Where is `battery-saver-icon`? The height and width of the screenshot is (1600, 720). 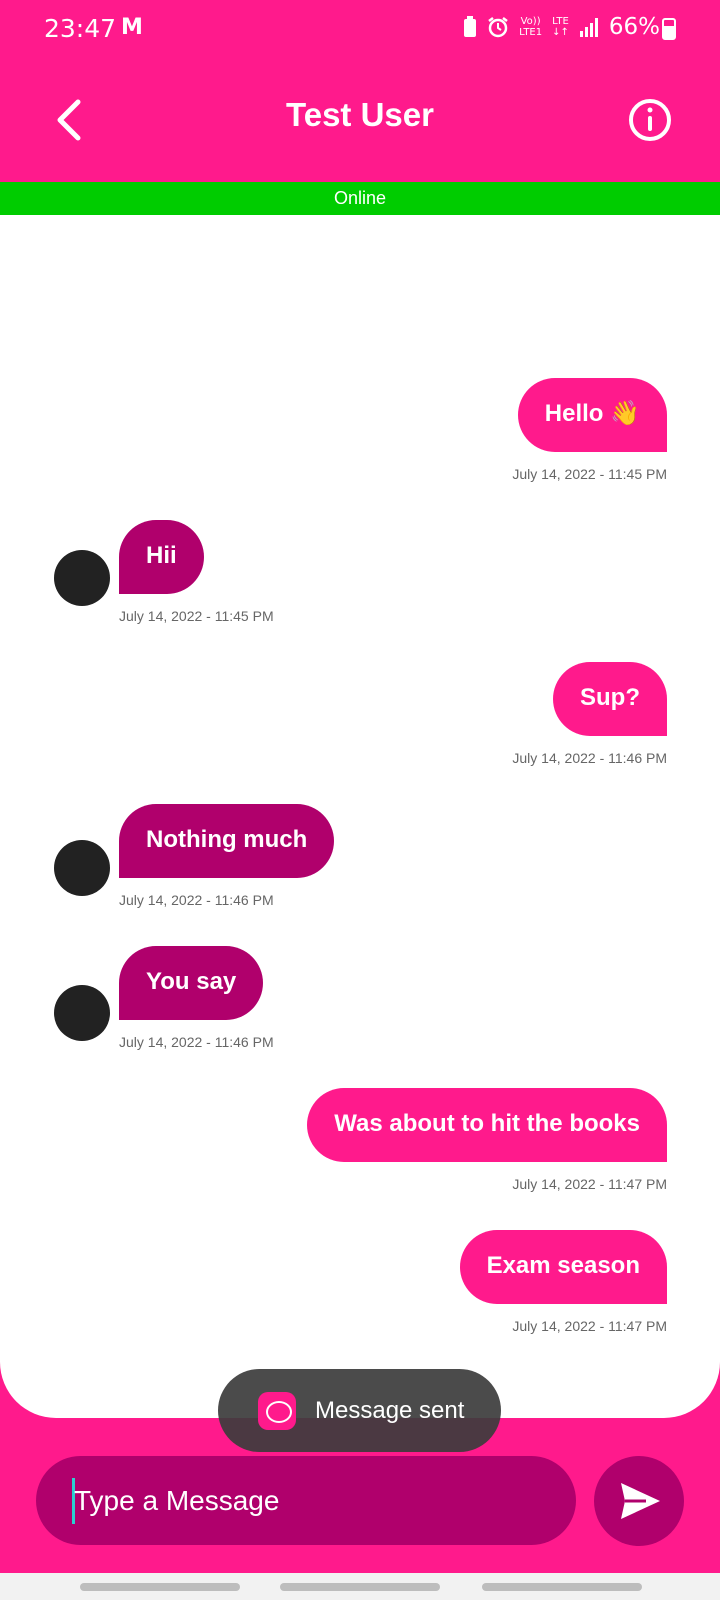 battery-saver-icon is located at coordinates (470, 26).